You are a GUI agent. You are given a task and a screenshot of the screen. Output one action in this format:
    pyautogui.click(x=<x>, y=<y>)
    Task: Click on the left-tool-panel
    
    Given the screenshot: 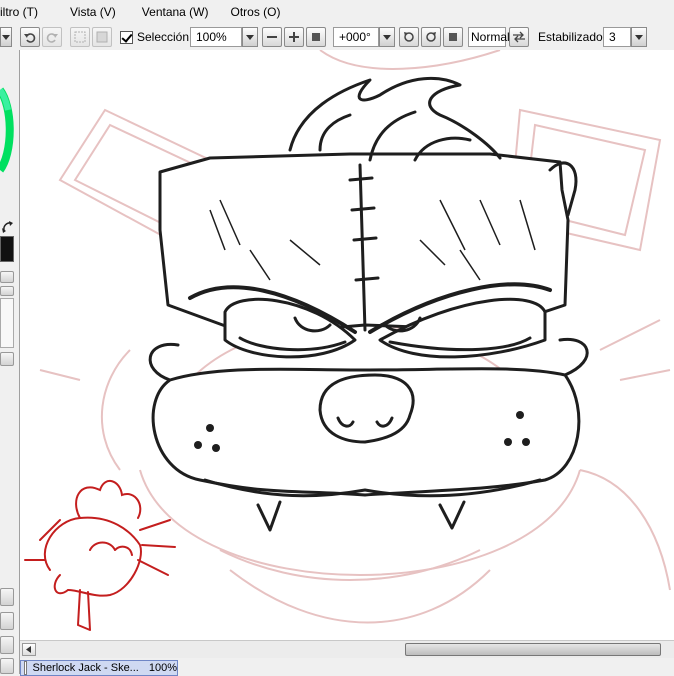 What is the action you would take?
    pyautogui.click(x=10, y=362)
    